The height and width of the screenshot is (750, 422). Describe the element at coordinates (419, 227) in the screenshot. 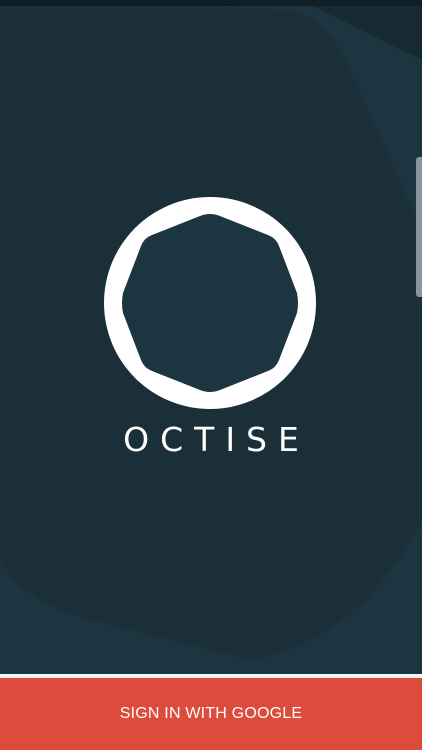

I see `scrollbar-handle` at that location.